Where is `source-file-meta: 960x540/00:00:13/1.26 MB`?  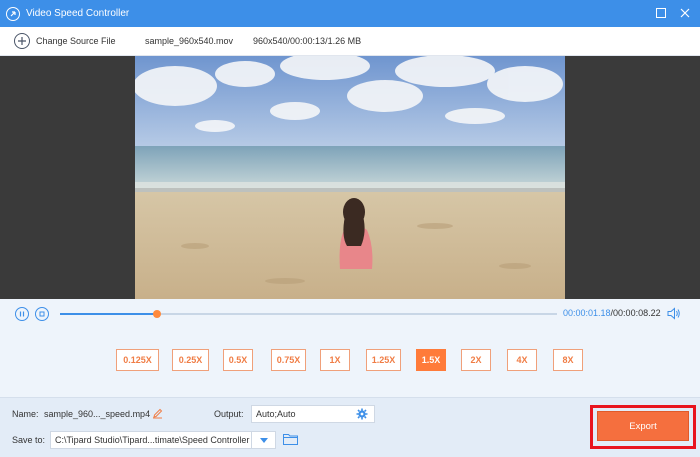 source-file-meta: 960x540/00:00:13/1.26 MB is located at coordinates (307, 41).